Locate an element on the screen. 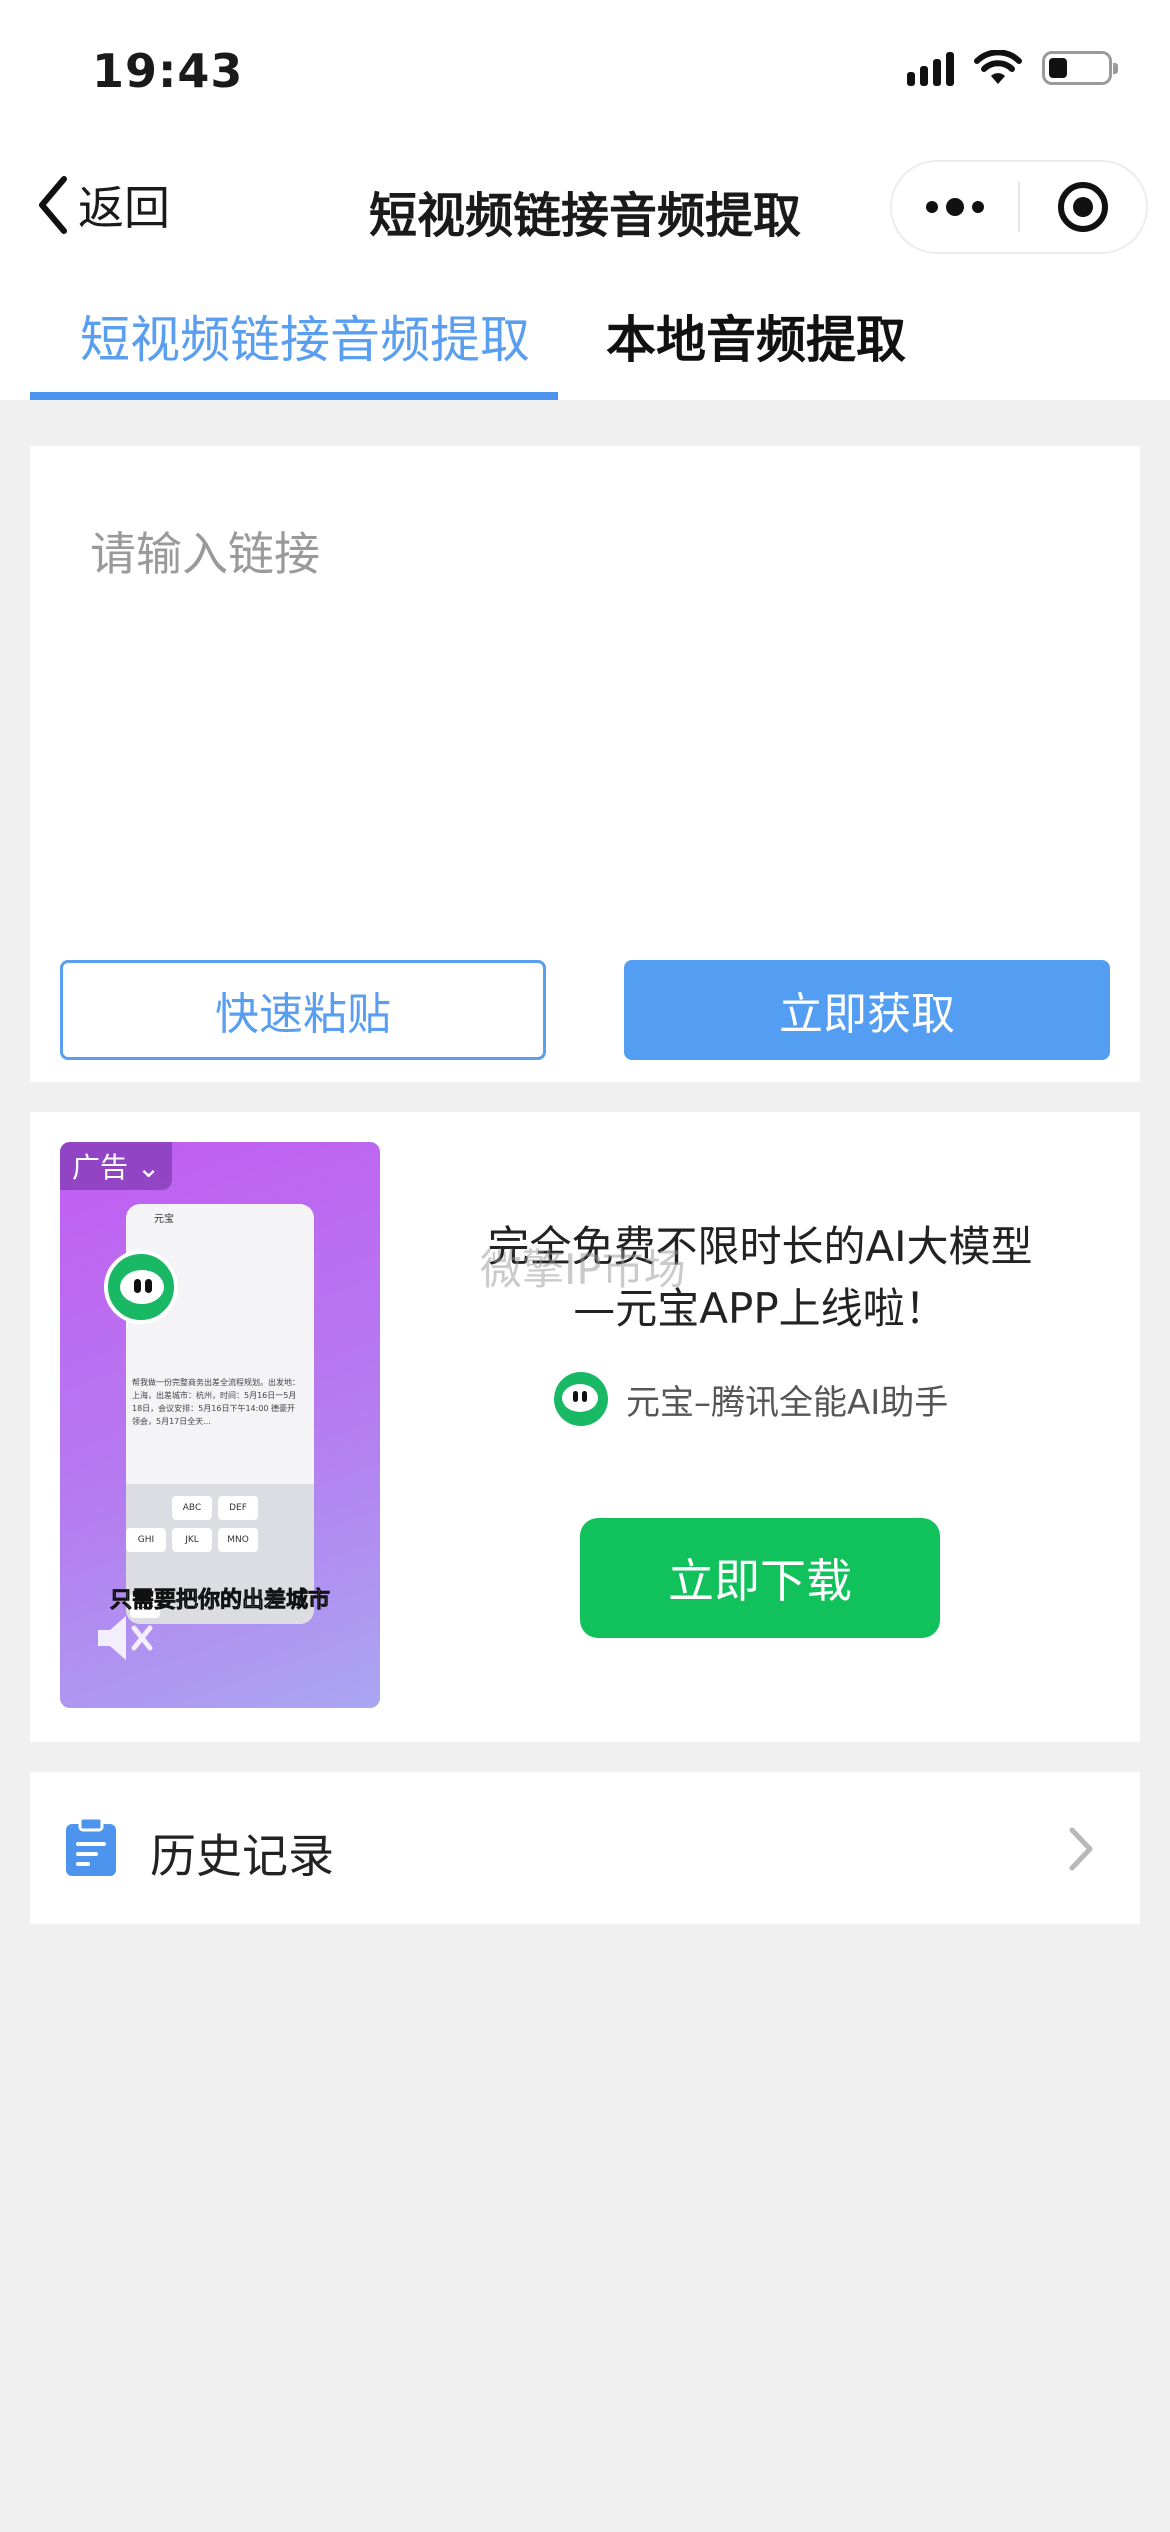 The width and height of the screenshot is (1170, 2532). ad-key: ABC is located at coordinates (192, 1508).